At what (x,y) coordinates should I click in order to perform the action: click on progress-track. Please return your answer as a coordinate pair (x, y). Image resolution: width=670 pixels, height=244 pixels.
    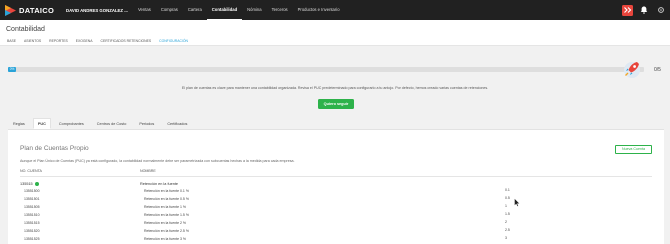
    Looking at the image, I should click on (326, 69).